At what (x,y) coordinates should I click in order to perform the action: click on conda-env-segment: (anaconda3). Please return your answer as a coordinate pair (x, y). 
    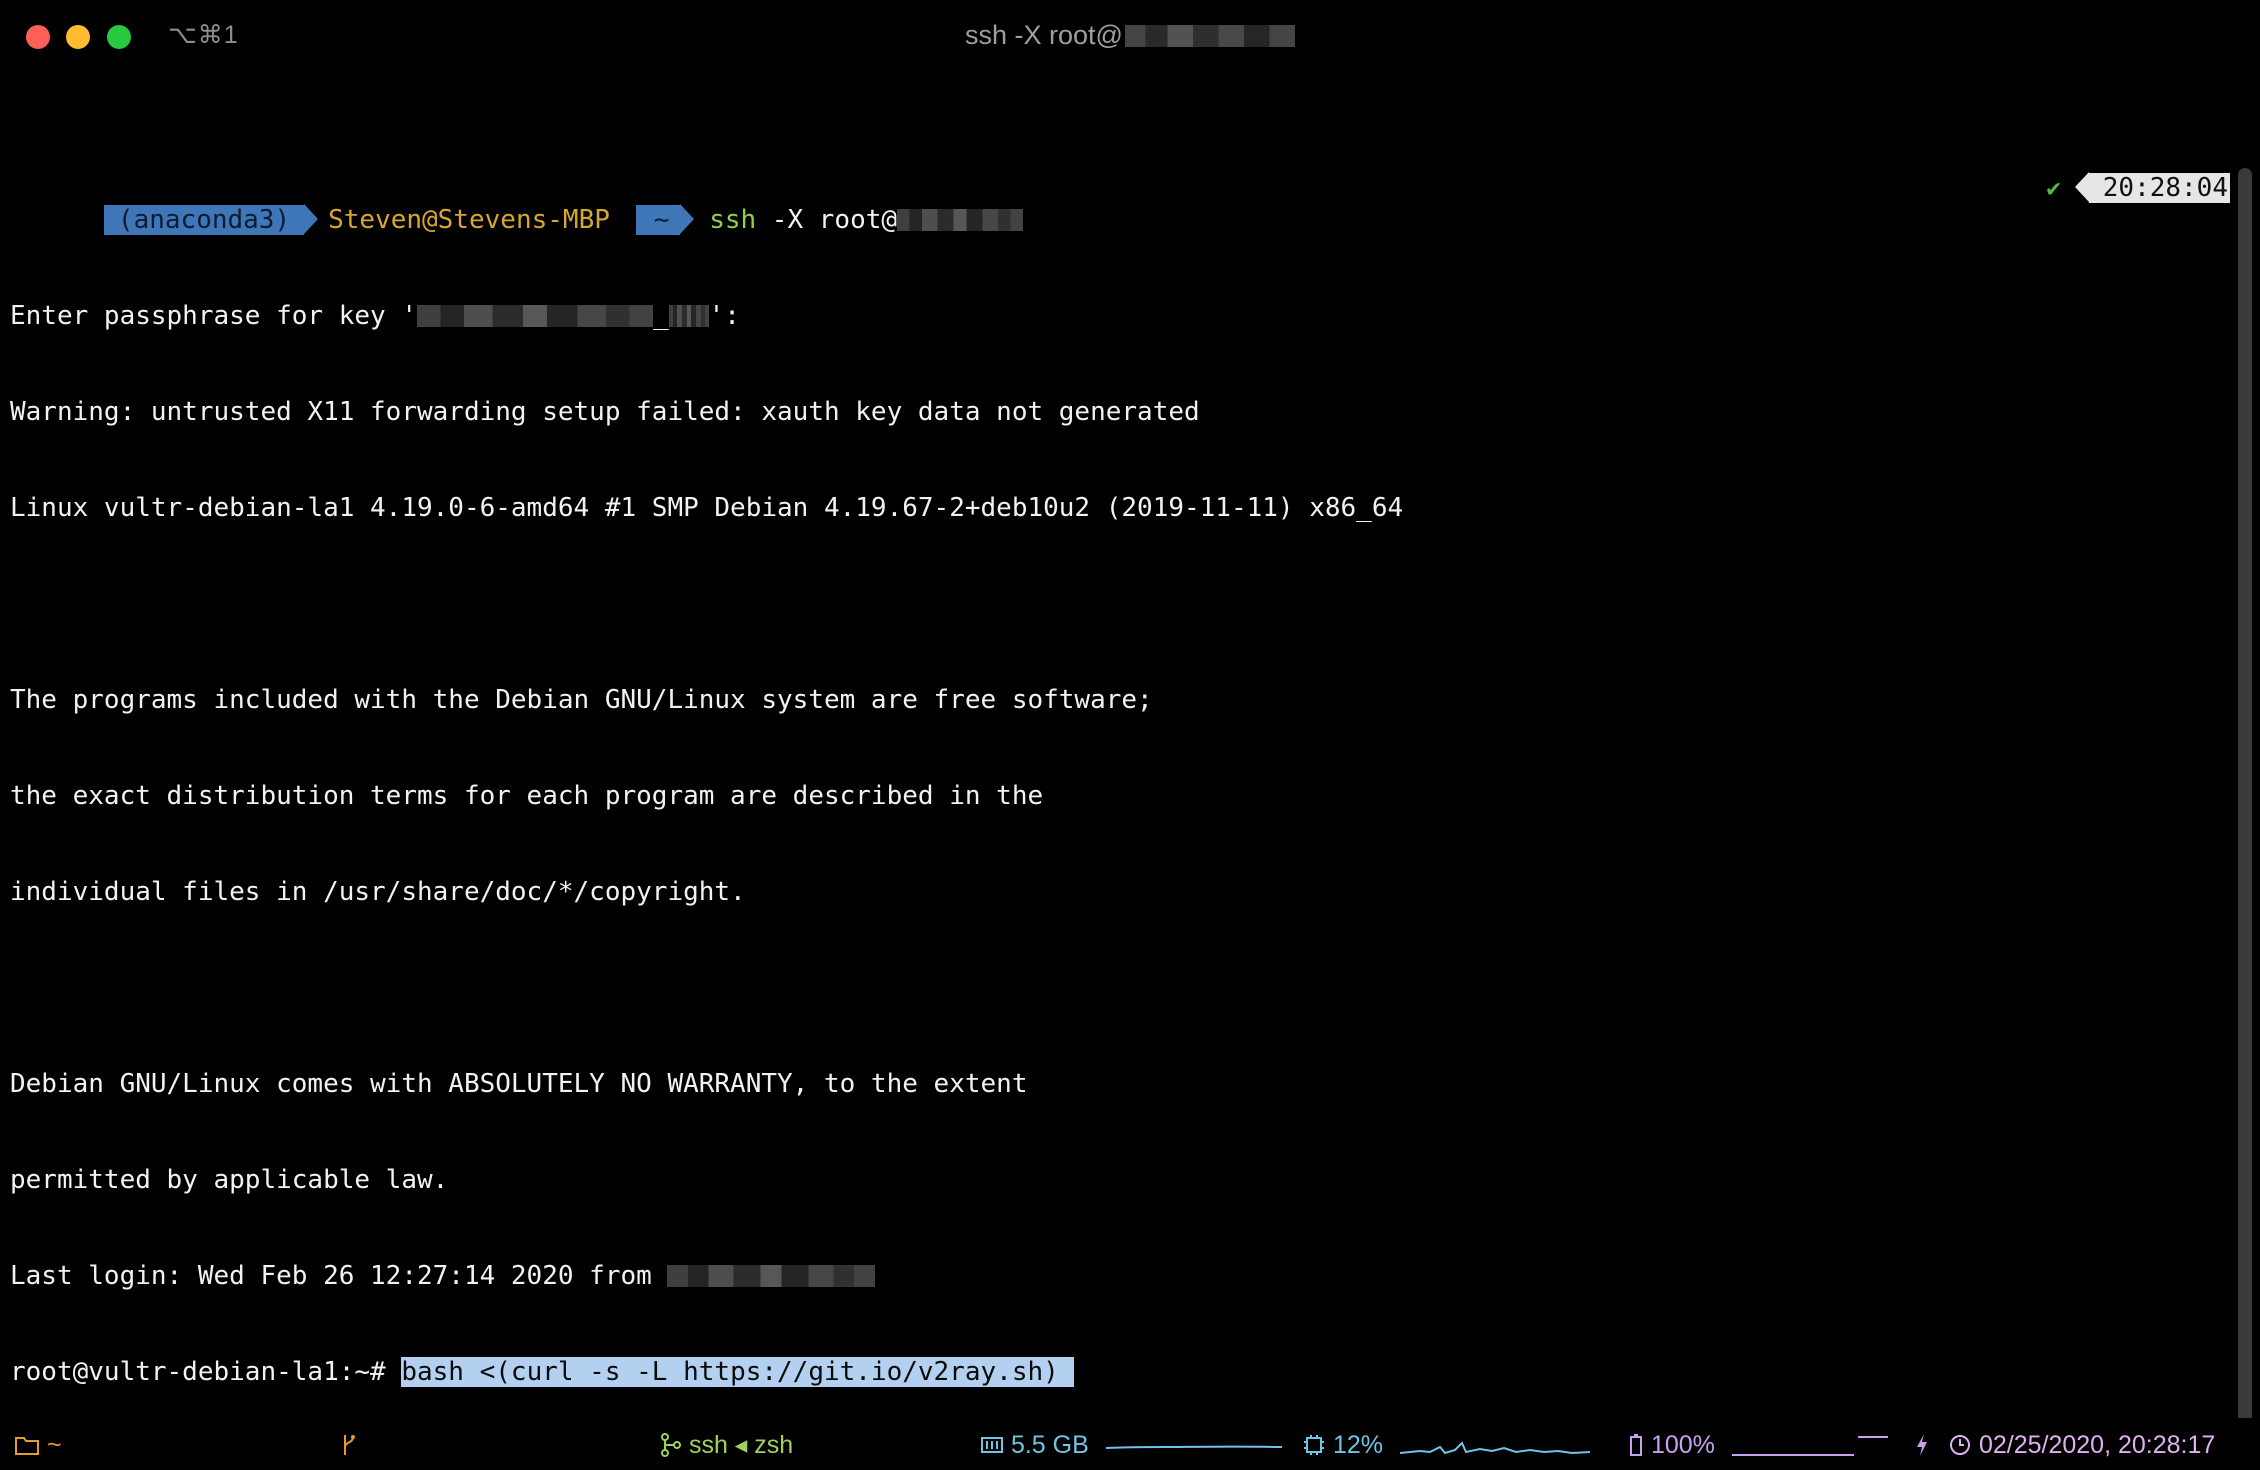
    Looking at the image, I should click on (204, 220).